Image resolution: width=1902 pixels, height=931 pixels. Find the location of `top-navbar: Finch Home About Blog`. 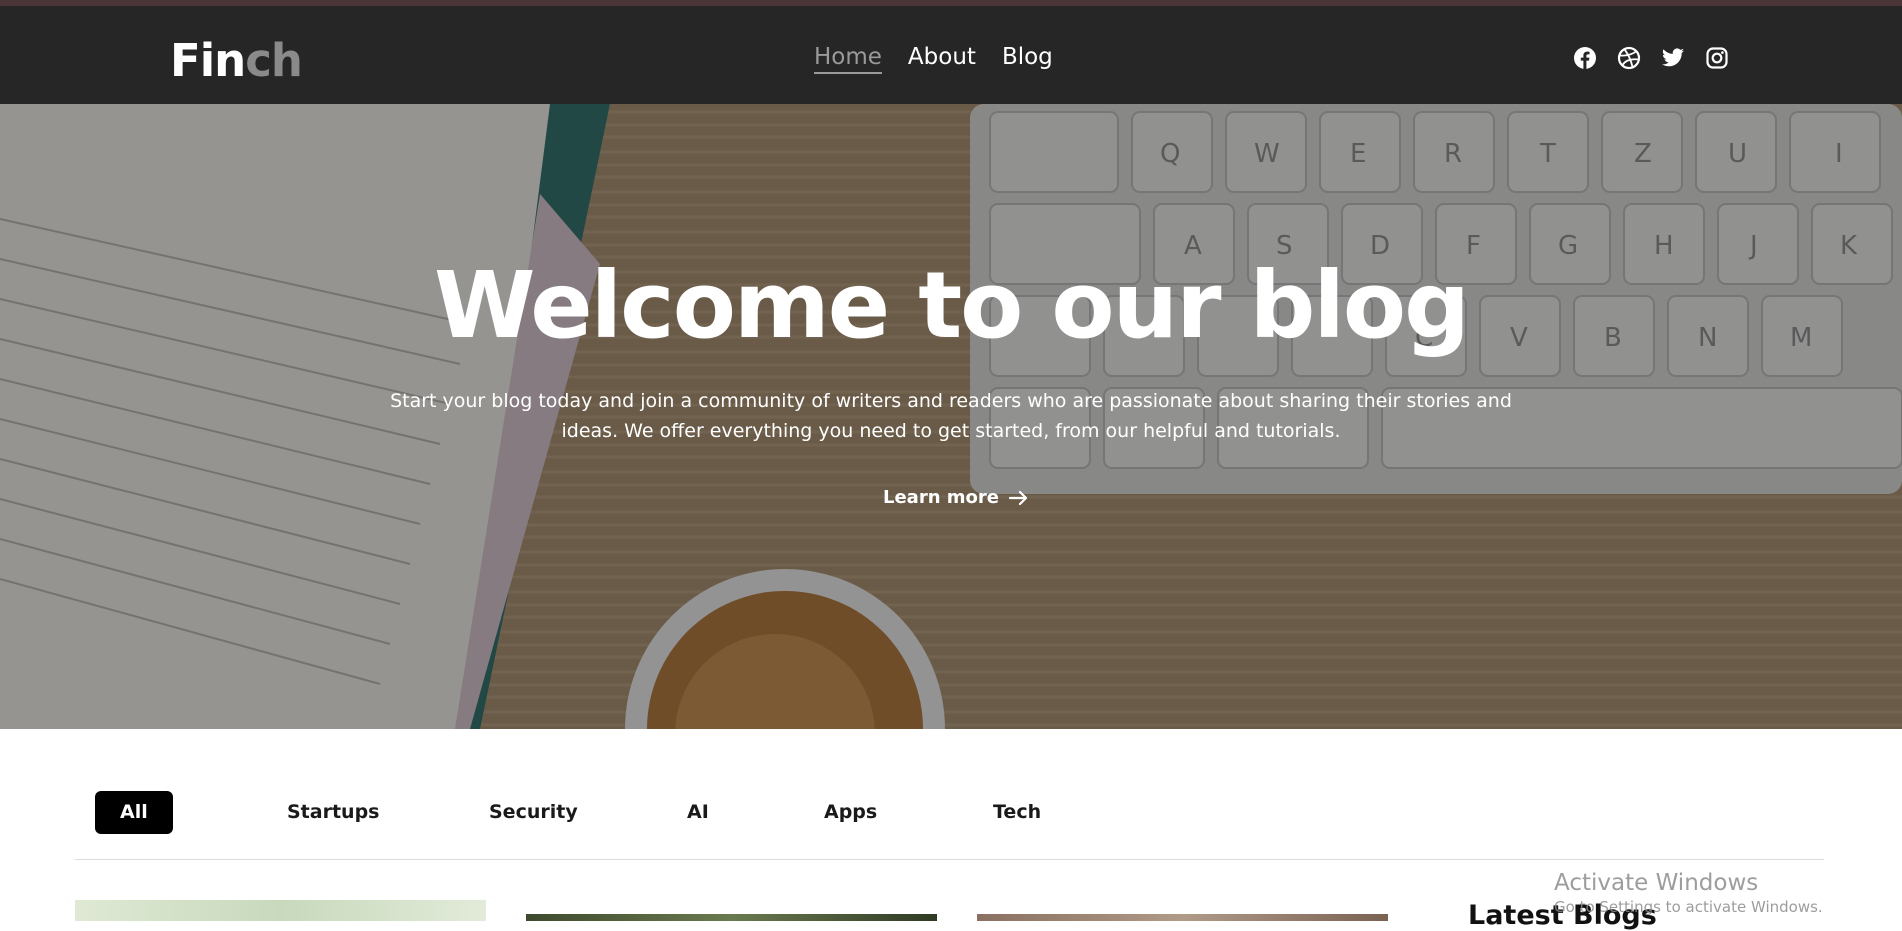

top-navbar: Finch Home About Blog is located at coordinates (951, 55).